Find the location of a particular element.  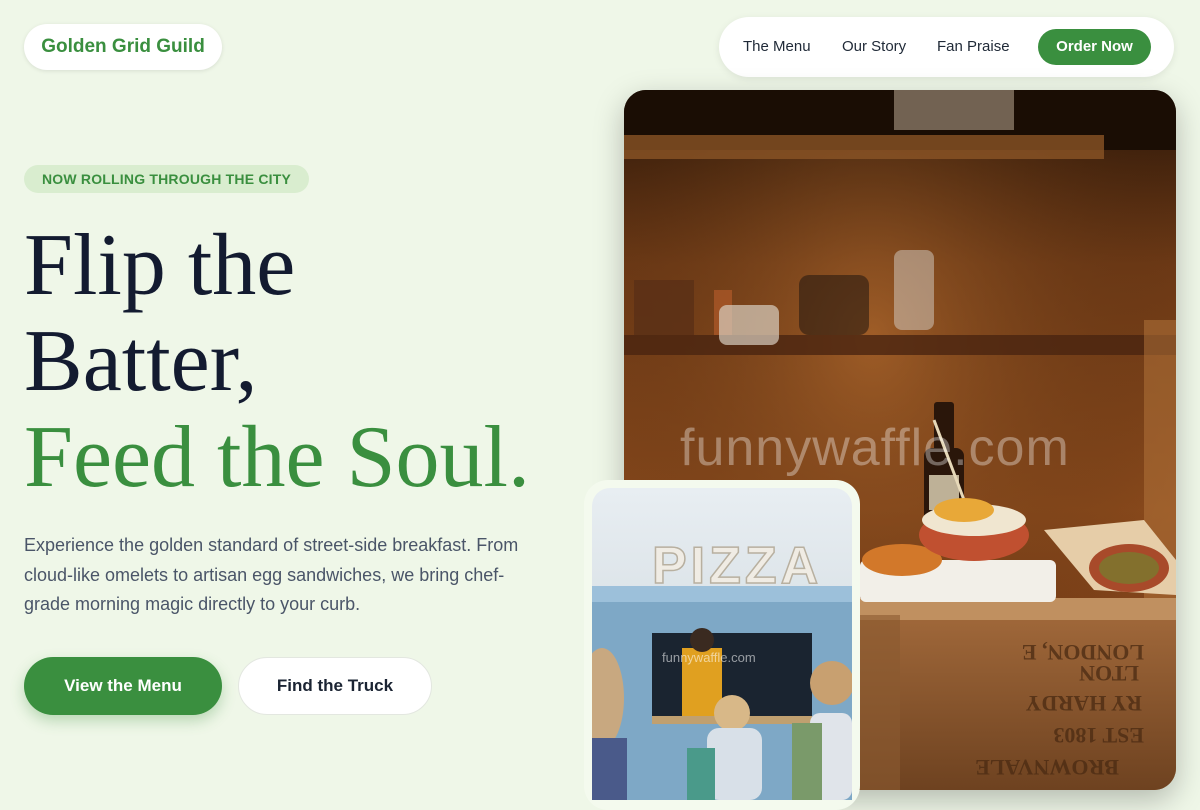

view-menu-button: View the Menu is located at coordinates (123, 686).